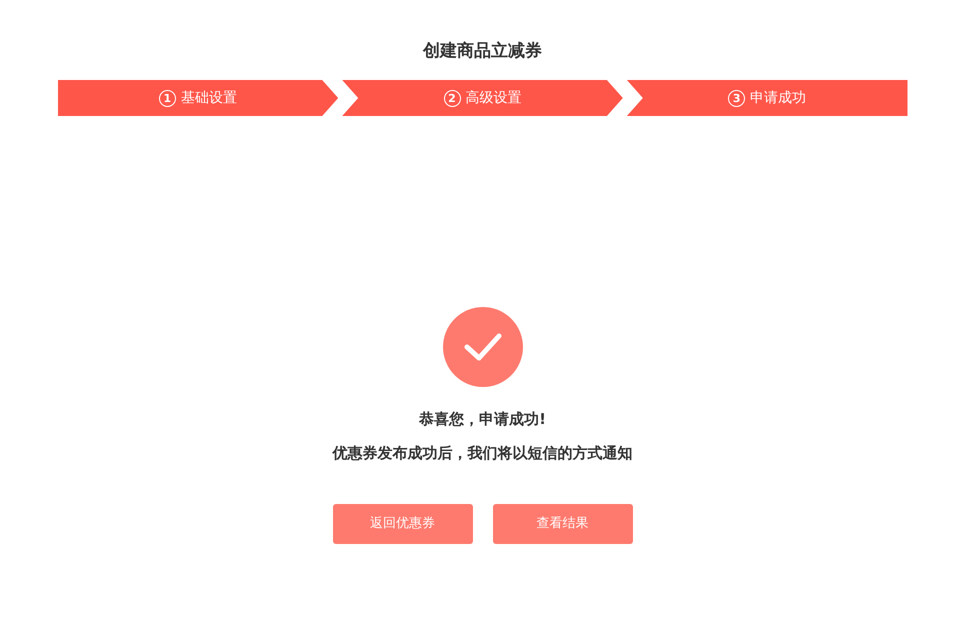 Image resolution: width=965 pixels, height=621 pixels. Describe the element at coordinates (562, 524) in the screenshot. I see `action-button: 查看结果` at that location.